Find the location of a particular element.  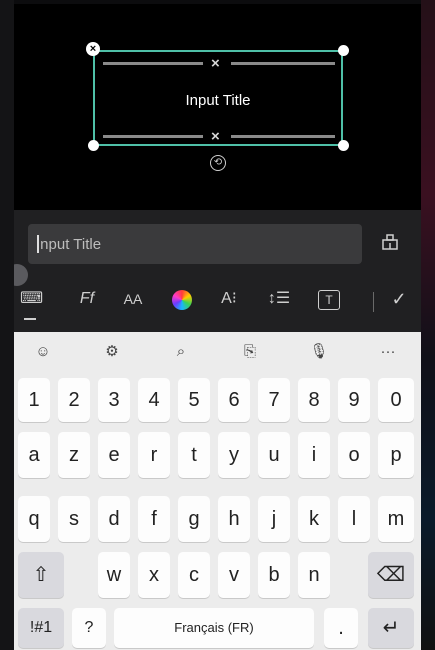

key-p: p is located at coordinates (396, 455).